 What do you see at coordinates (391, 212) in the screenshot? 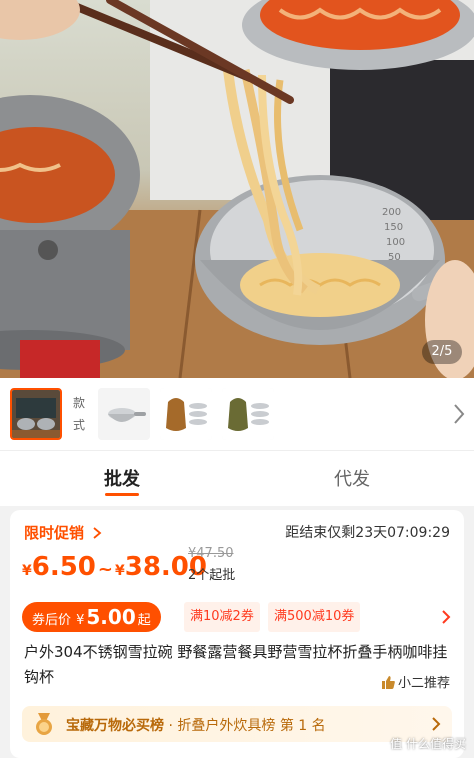
I see `svg-text: 200` at bounding box center [391, 212].